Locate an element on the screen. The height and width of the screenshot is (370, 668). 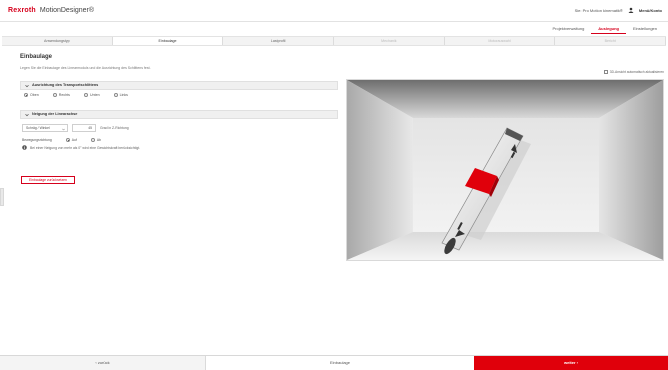
step-tab-lastprofil: Lastprofil is located at coordinates (279, 41).